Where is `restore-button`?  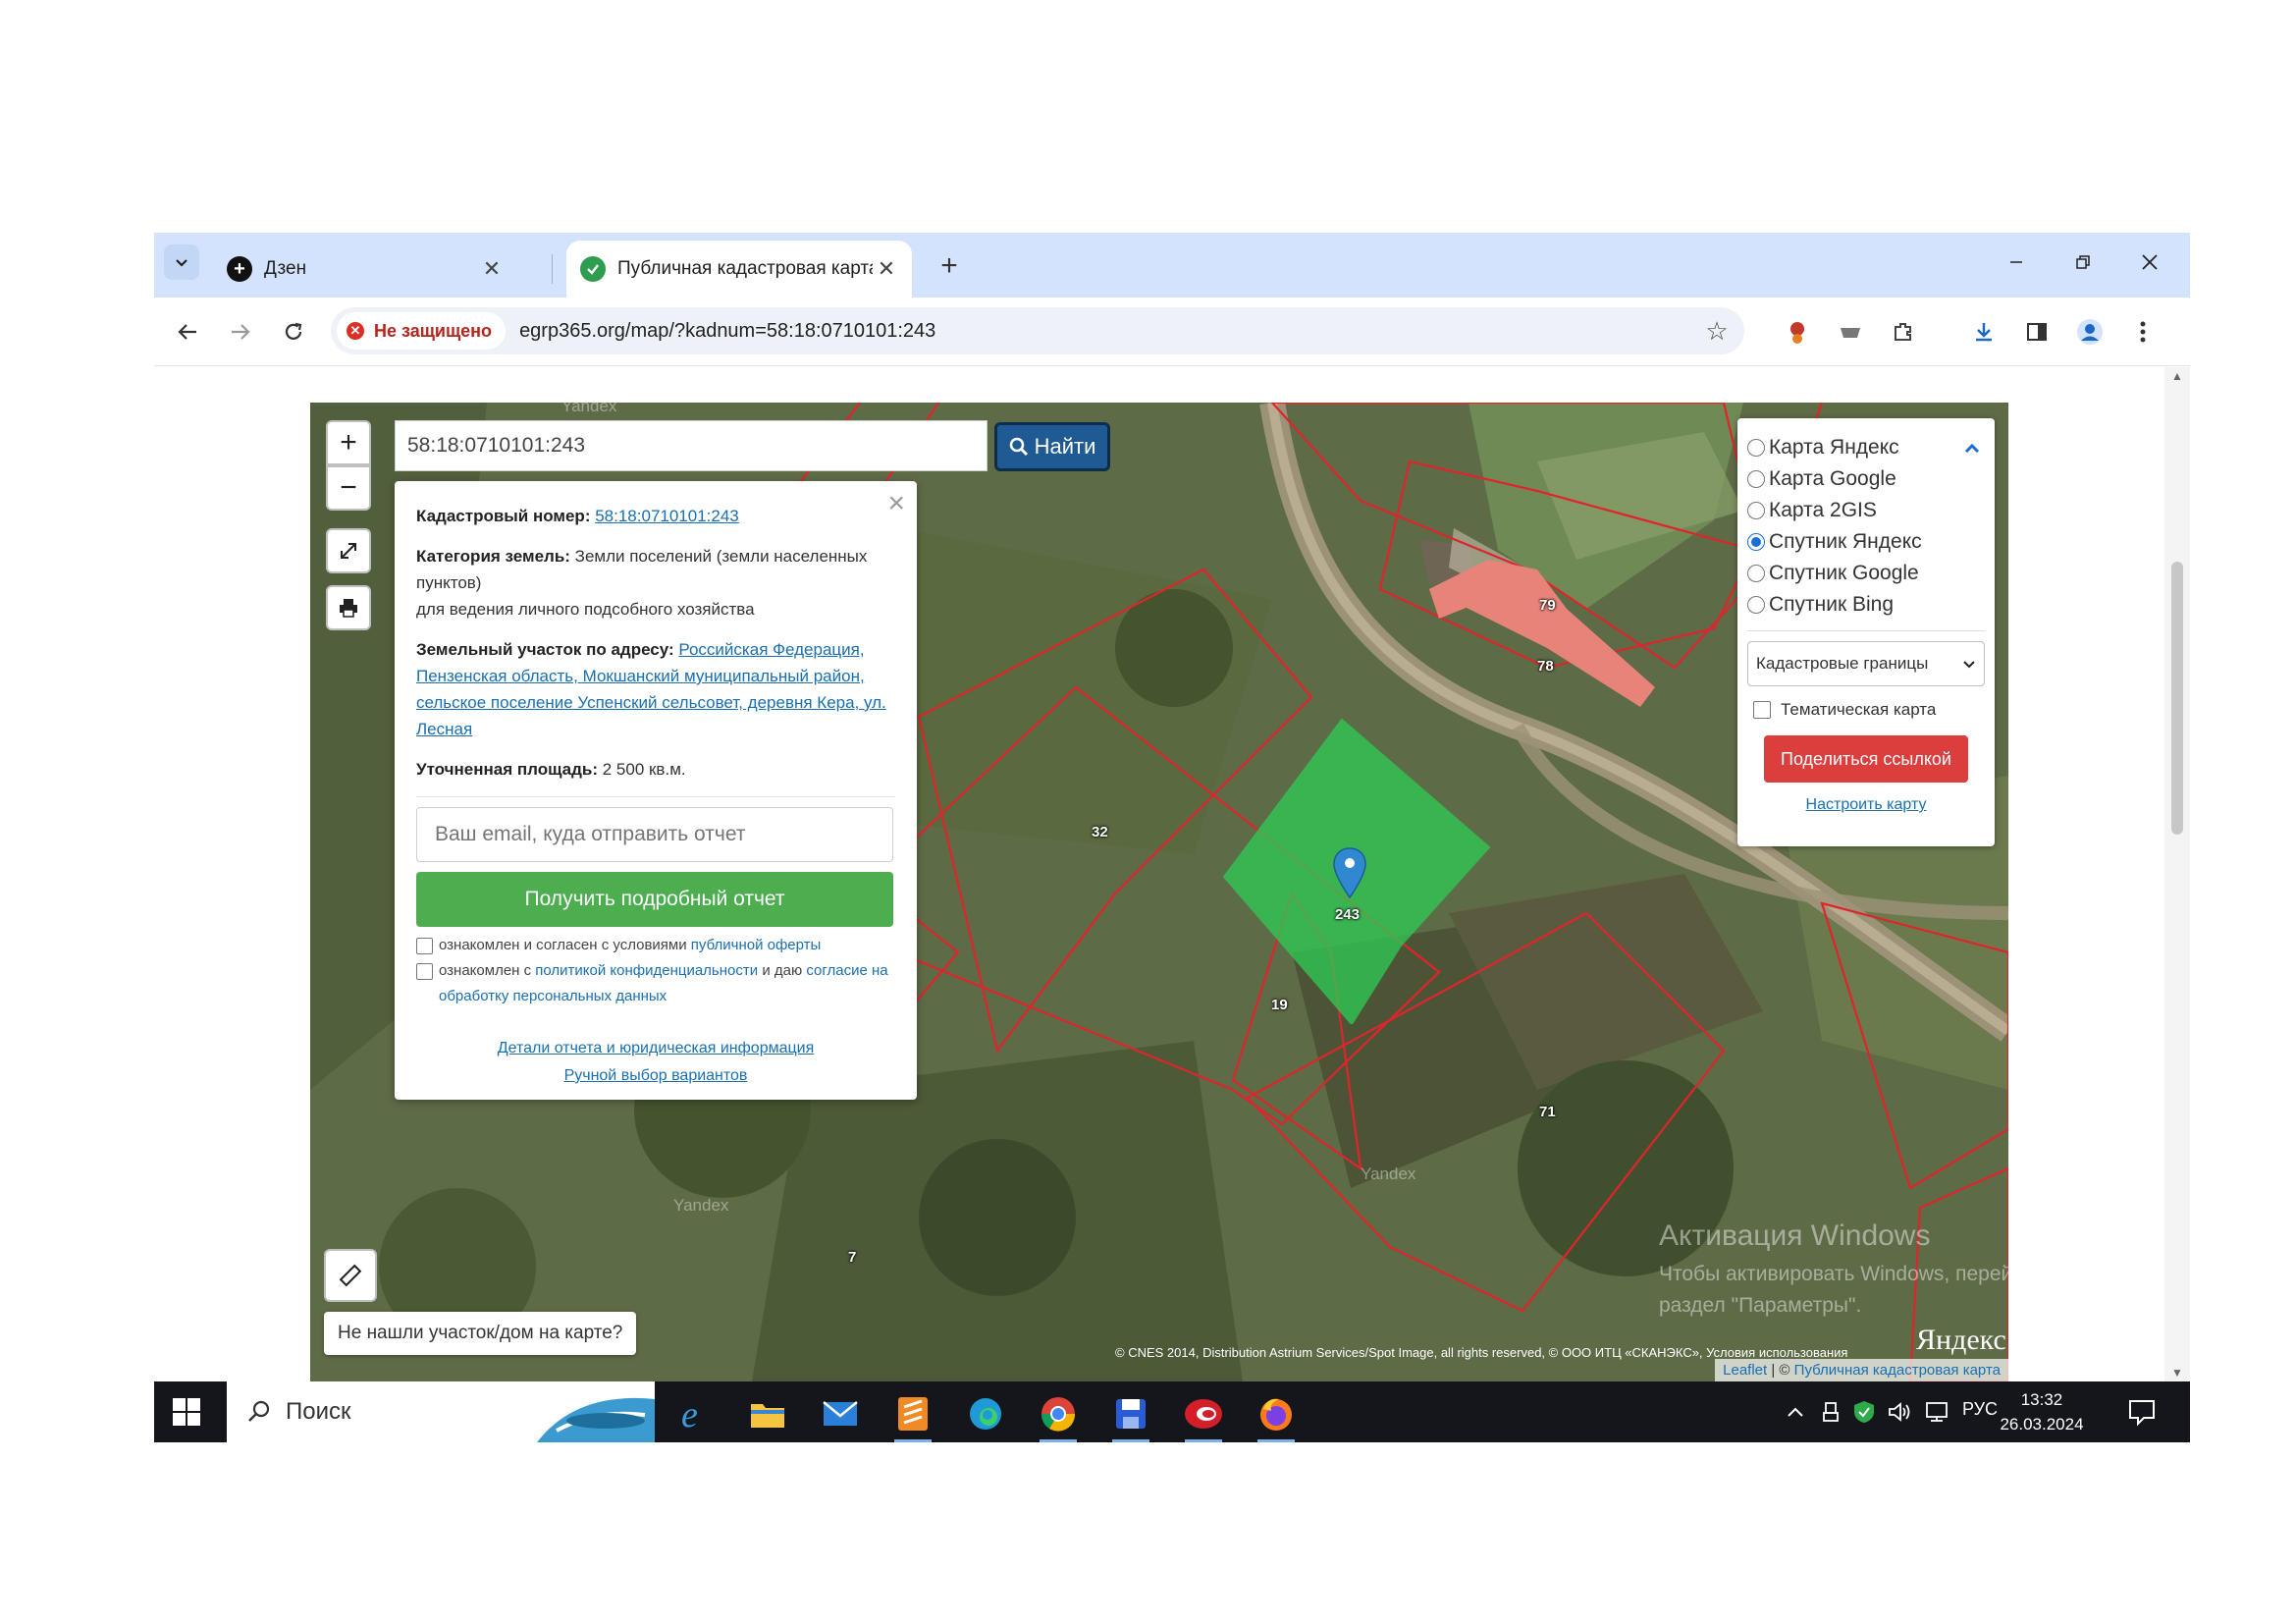 restore-button is located at coordinates (2083, 262).